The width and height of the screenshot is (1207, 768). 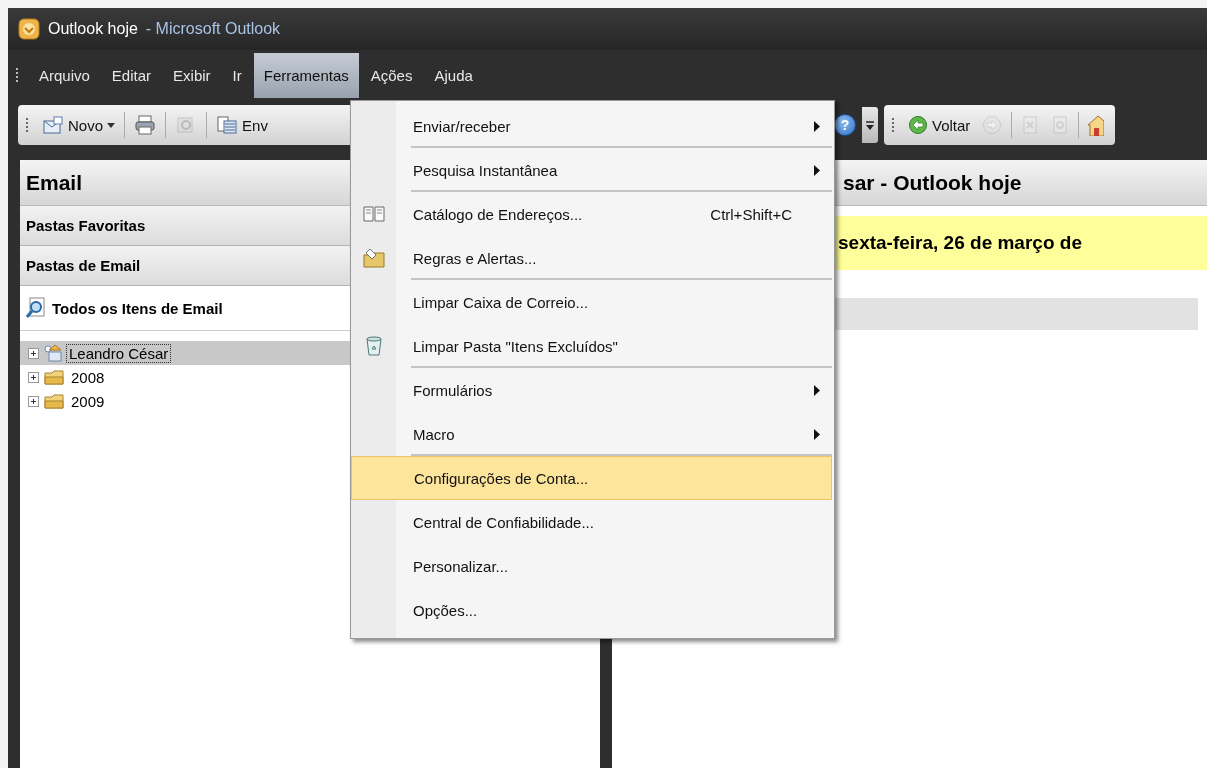 What do you see at coordinates (373, 258) in the screenshot?
I see `rules-folder-icon` at bounding box center [373, 258].